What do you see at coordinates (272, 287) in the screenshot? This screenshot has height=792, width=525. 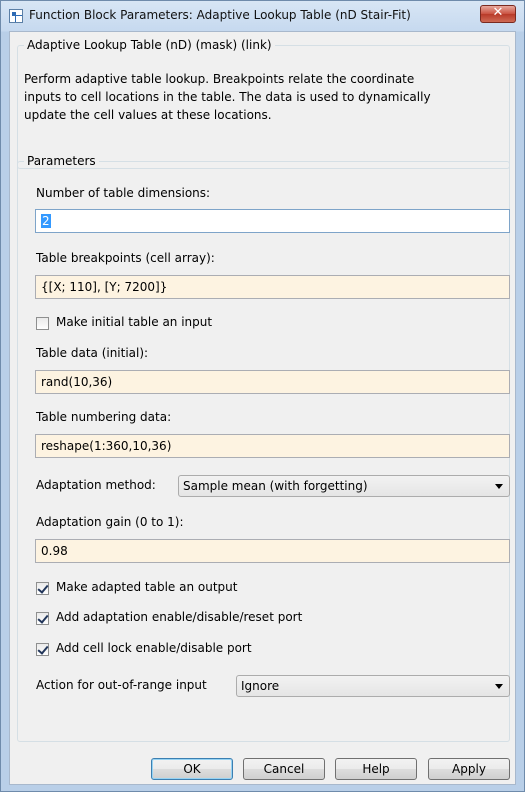 I see `breakpoints-input: {[X; 110], [Y; 7200]}` at bounding box center [272, 287].